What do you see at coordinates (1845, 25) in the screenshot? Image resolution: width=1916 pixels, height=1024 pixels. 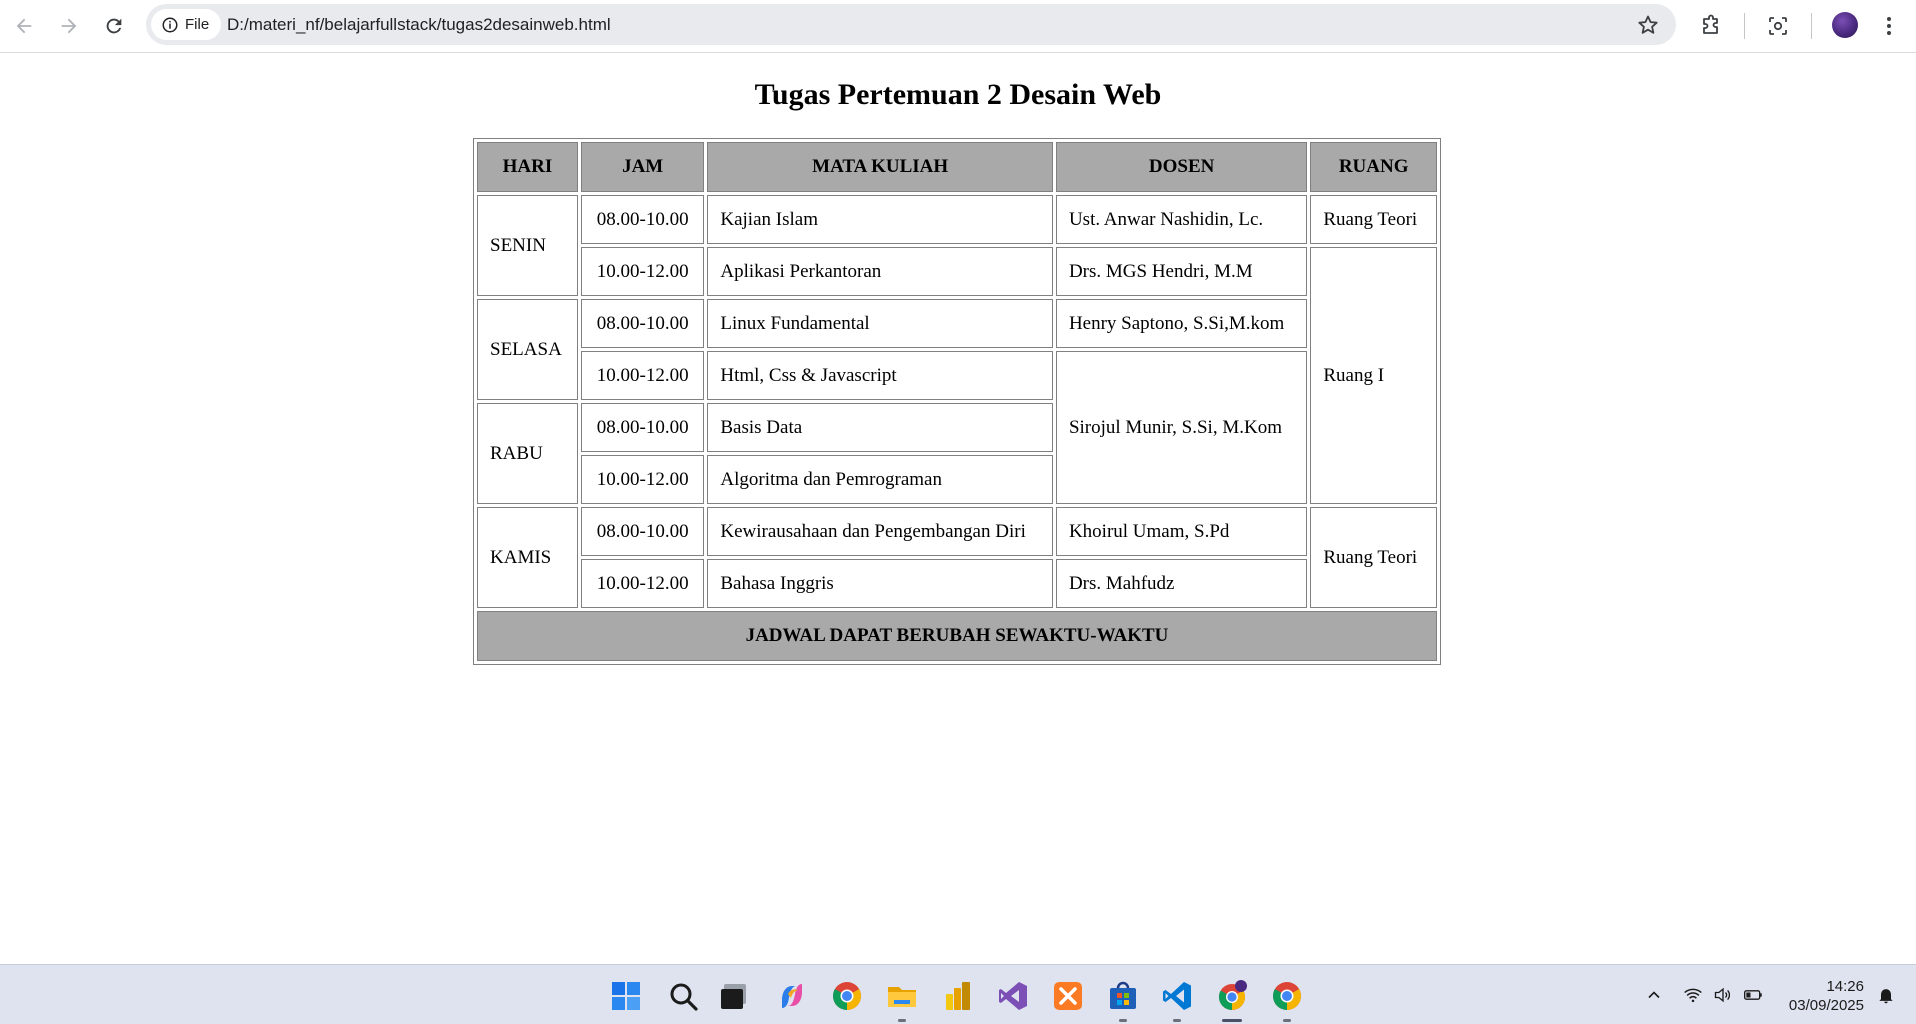 I see `profile-avatar` at bounding box center [1845, 25].